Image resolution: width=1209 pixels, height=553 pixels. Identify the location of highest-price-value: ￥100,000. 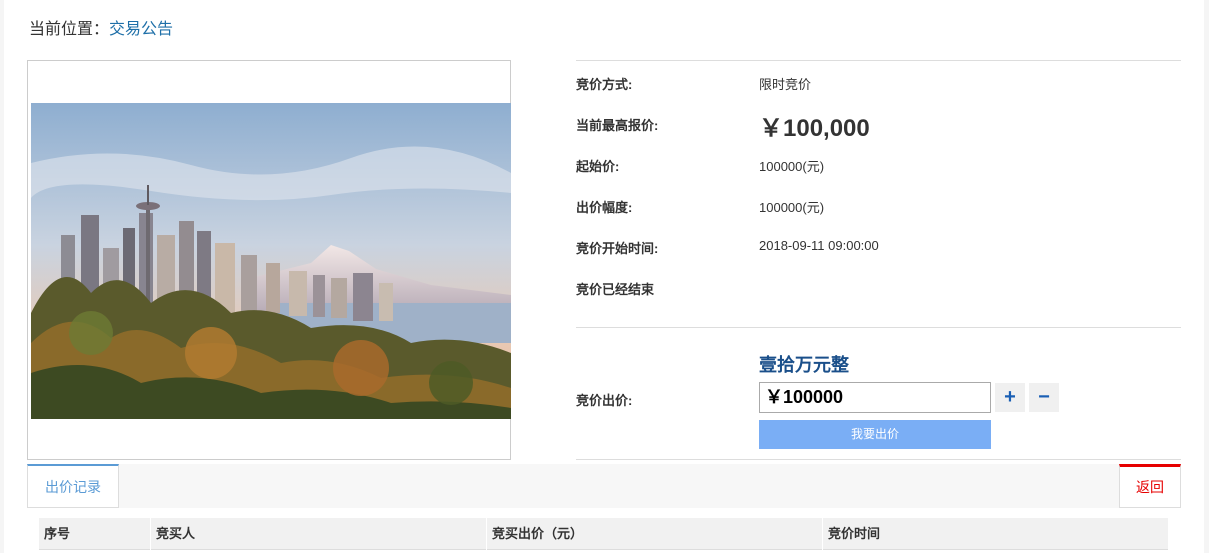
(814, 128).